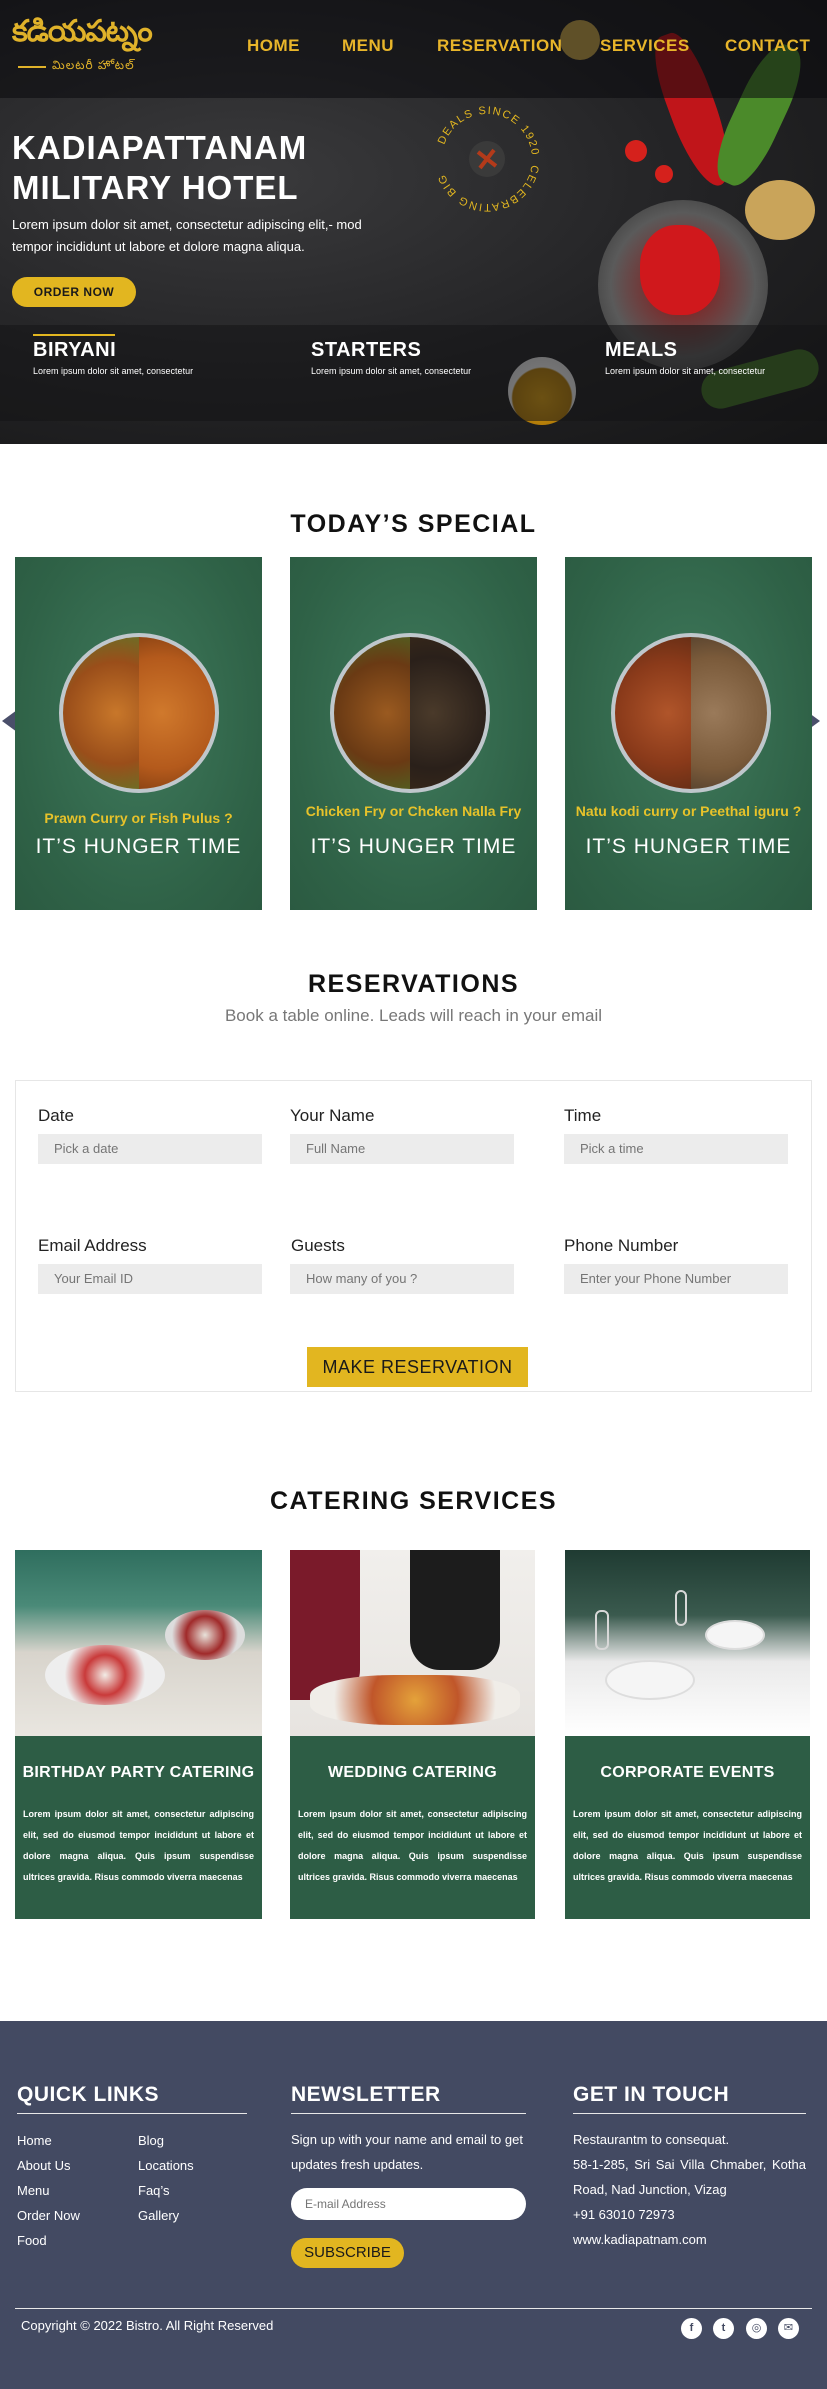  I want to click on wedding-catering-image, so click(412, 1643).